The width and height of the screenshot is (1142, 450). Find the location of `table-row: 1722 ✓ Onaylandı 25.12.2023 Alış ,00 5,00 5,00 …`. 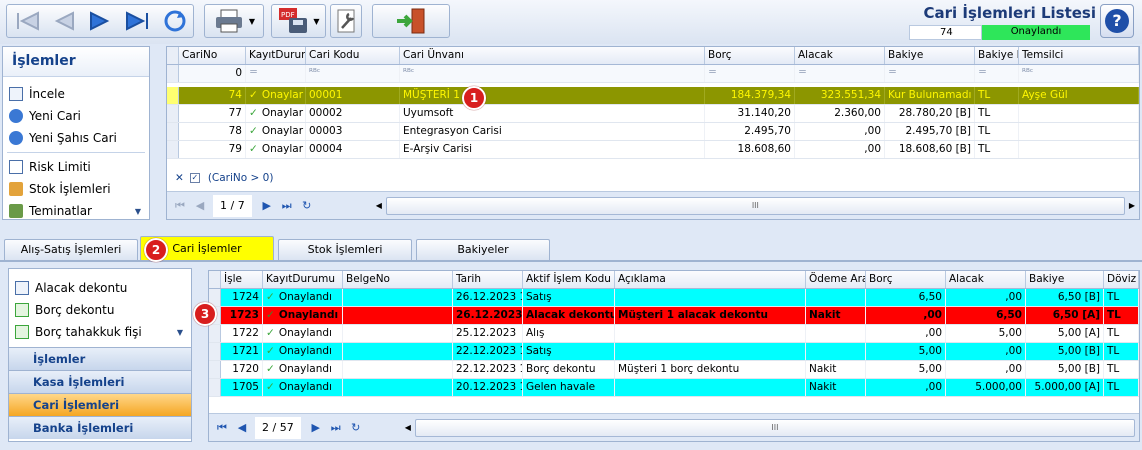

table-row: 1722 ✓ Onaylandı 25.12.2023 Alış ,00 5,00 5,00 … is located at coordinates (674, 334).